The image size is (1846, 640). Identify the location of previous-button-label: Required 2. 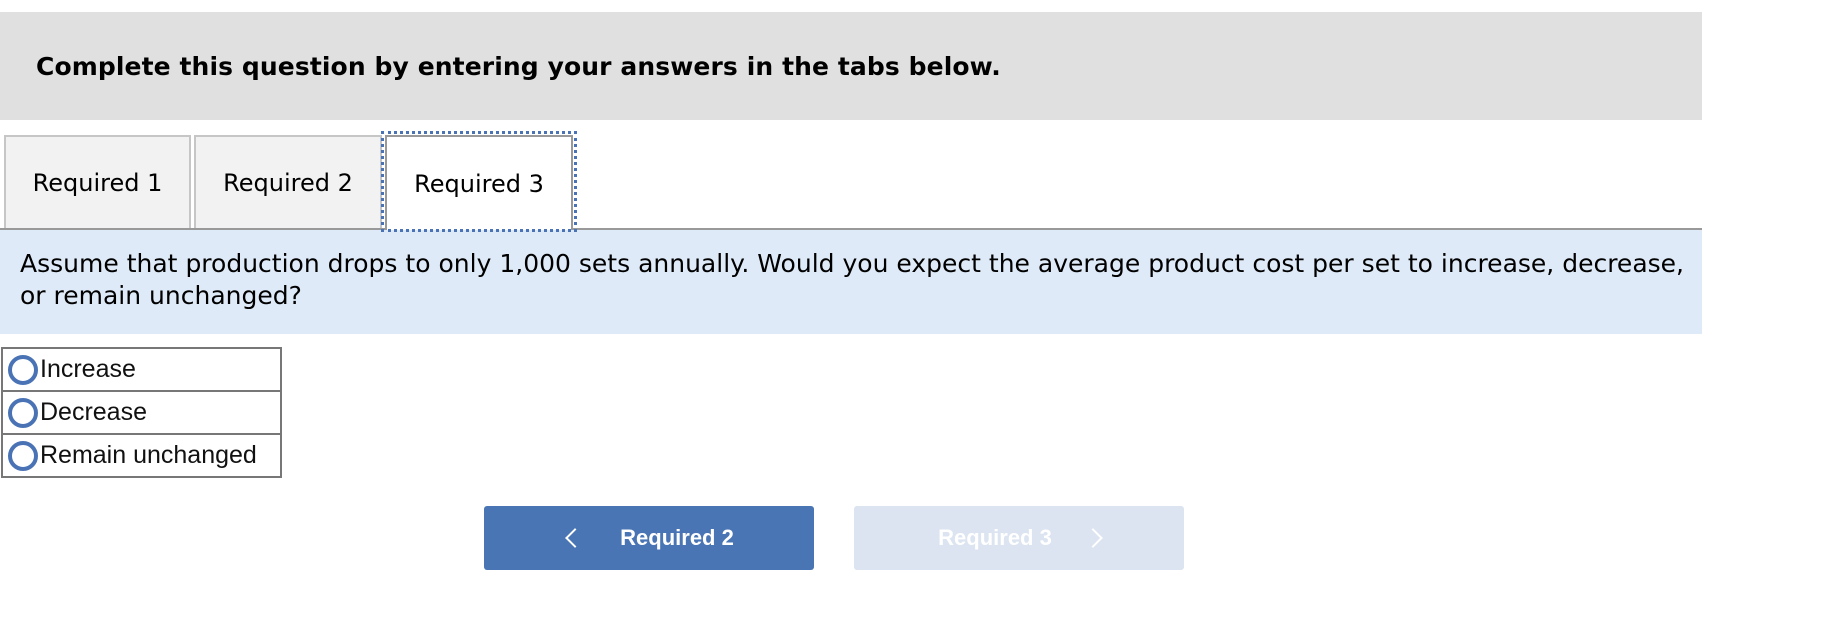
(677, 537).